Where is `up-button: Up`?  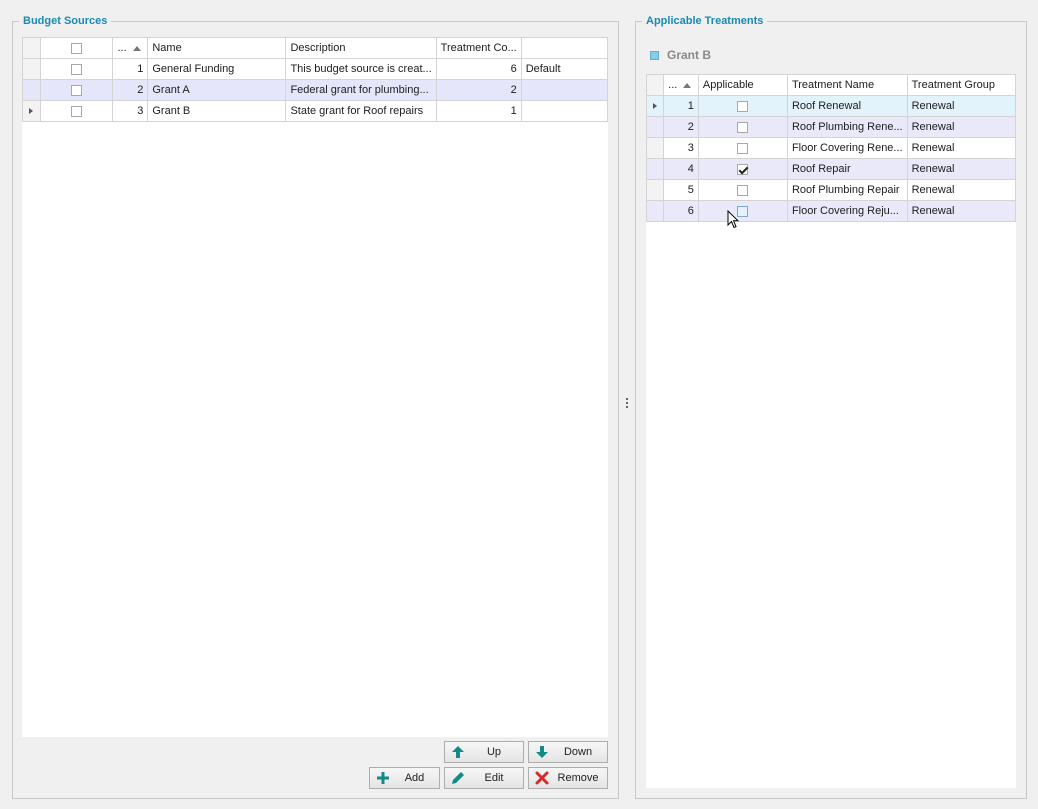 up-button: Up is located at coordinates (484, 752).